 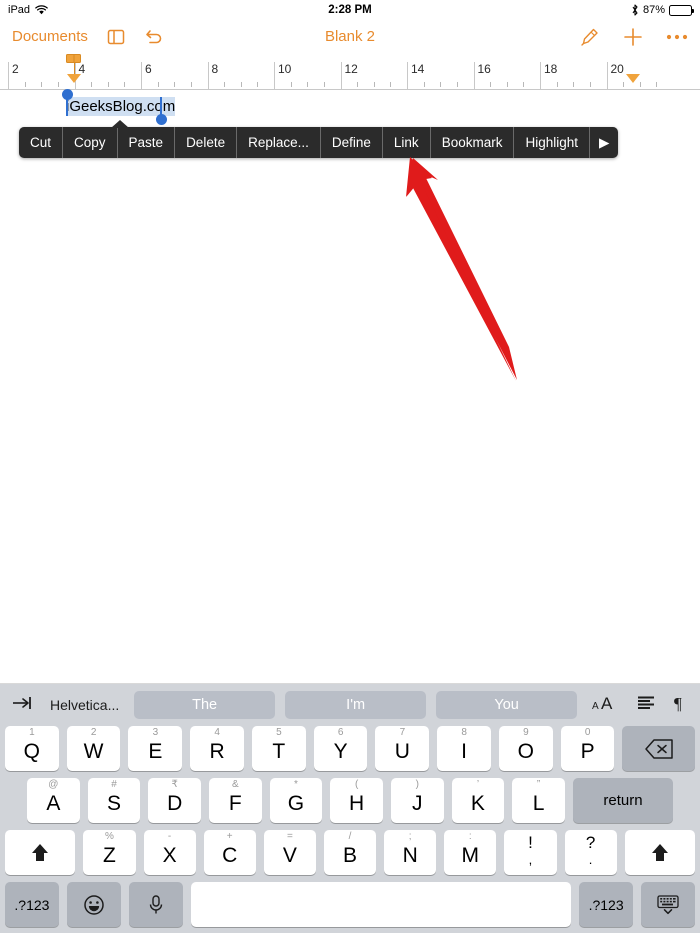 What do you see at coordinates (50, 36) in the screenshot?
I see `documents-back-button: Documents` at bounding box center [50, 36].